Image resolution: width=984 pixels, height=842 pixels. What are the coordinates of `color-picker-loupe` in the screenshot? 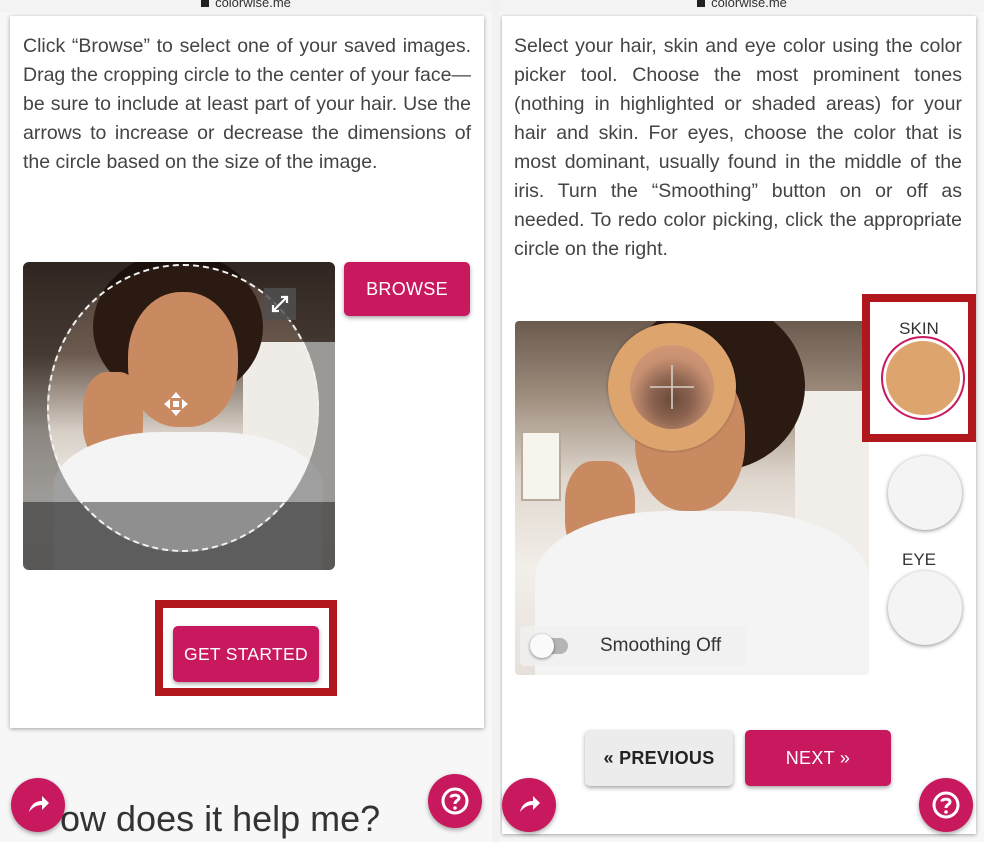 It's located at (672, 387).